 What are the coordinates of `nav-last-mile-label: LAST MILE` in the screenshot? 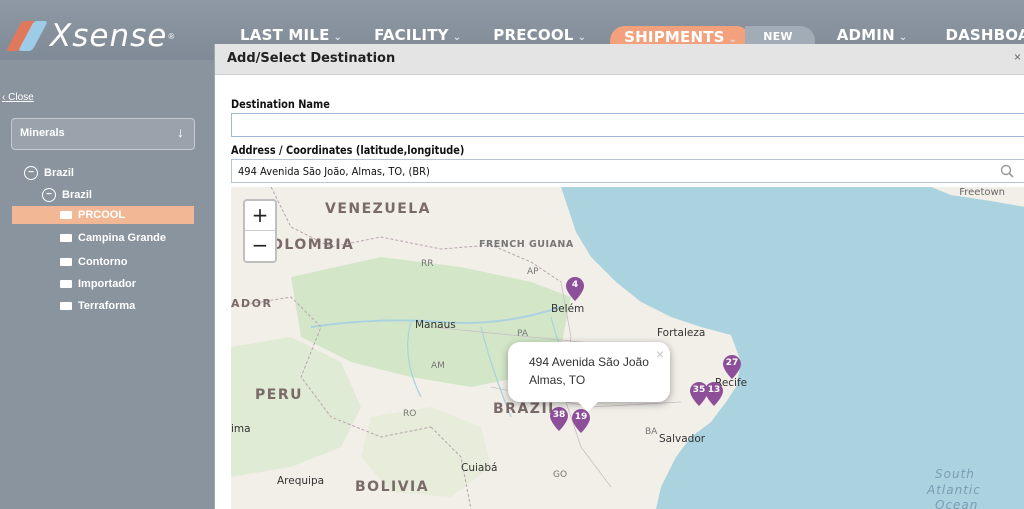 It's located at (285, 35).